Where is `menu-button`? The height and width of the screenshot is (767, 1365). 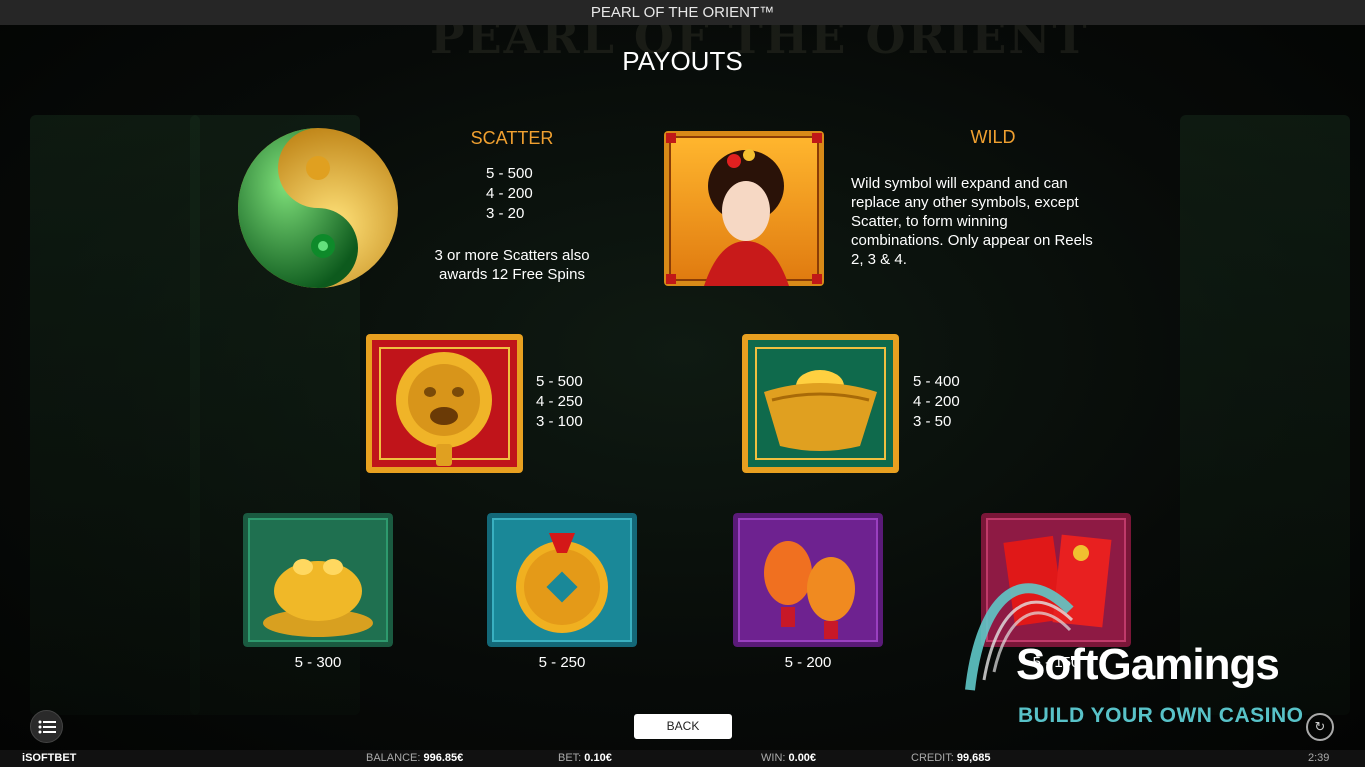
menu-button is located at coordinates (46, 726).